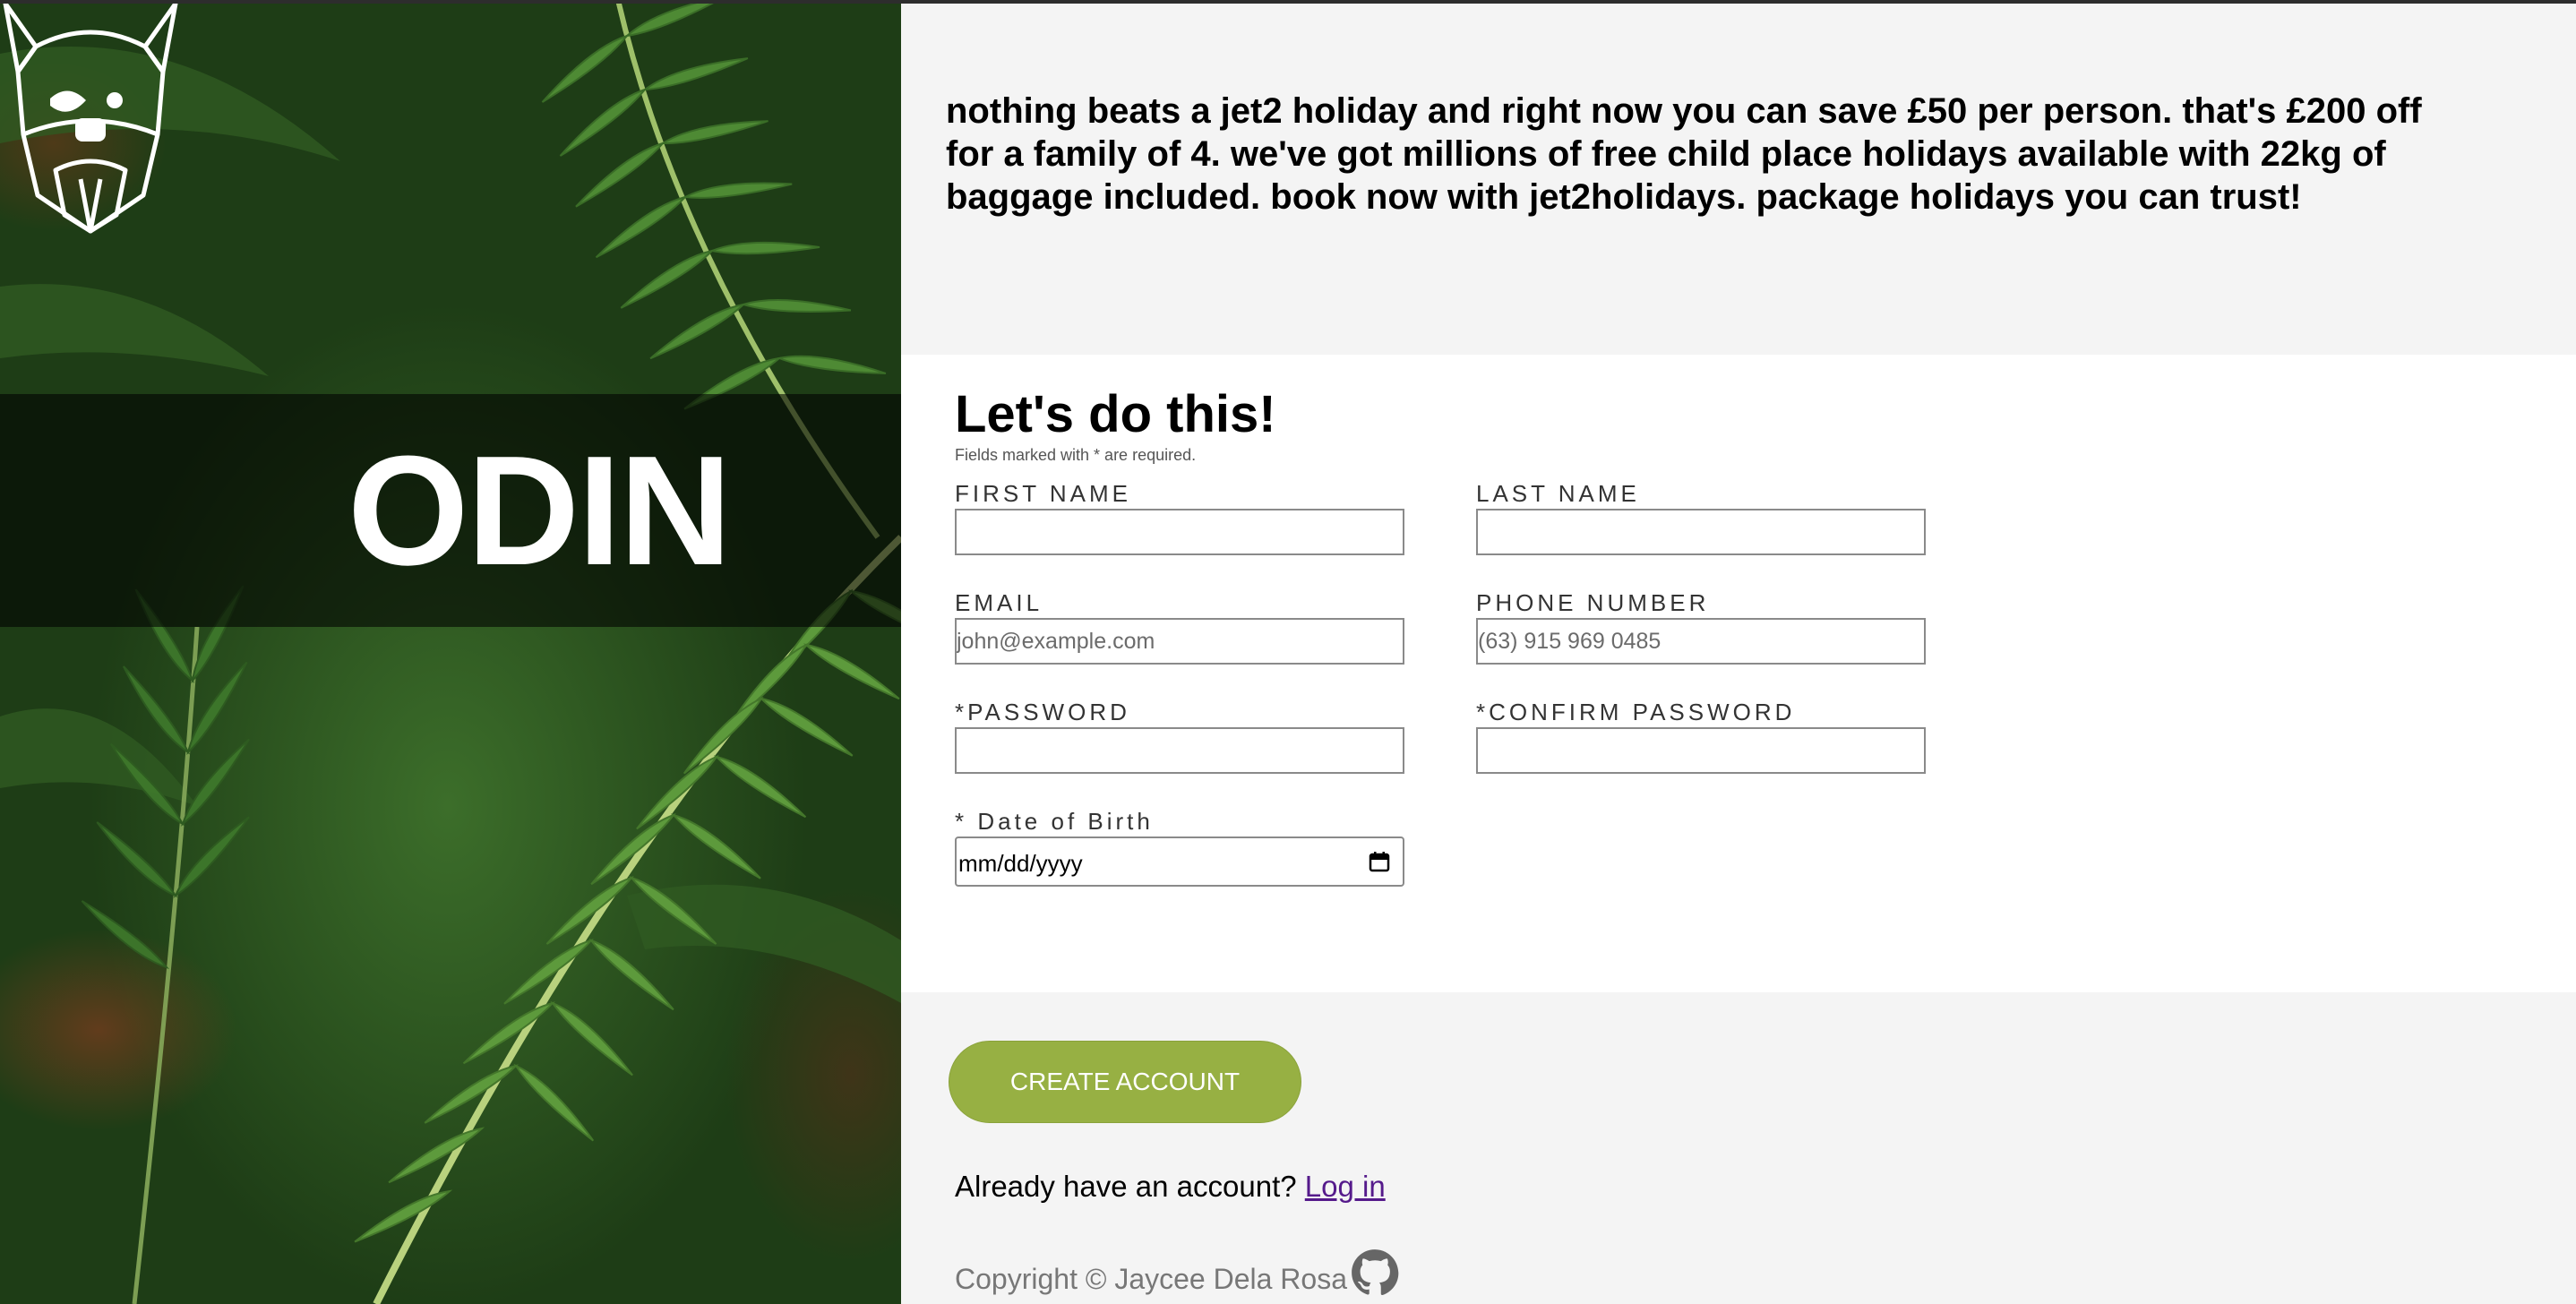 This screenshot has height=1304, width=2576. What do you see at coordinates (1288, 2) in the screenshot?
I see `window-top-border` at bounding box center [1288, 2].